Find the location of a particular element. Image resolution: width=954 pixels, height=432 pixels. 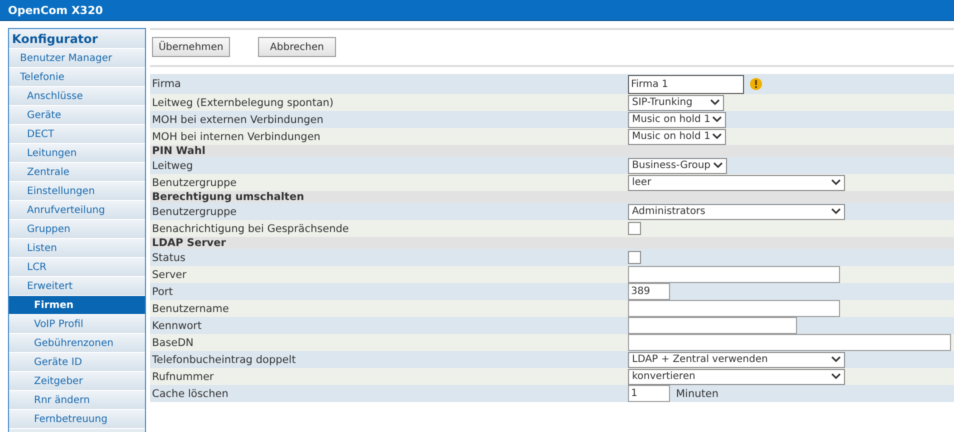

field-label: Firma is located at coordinates (389, 84).